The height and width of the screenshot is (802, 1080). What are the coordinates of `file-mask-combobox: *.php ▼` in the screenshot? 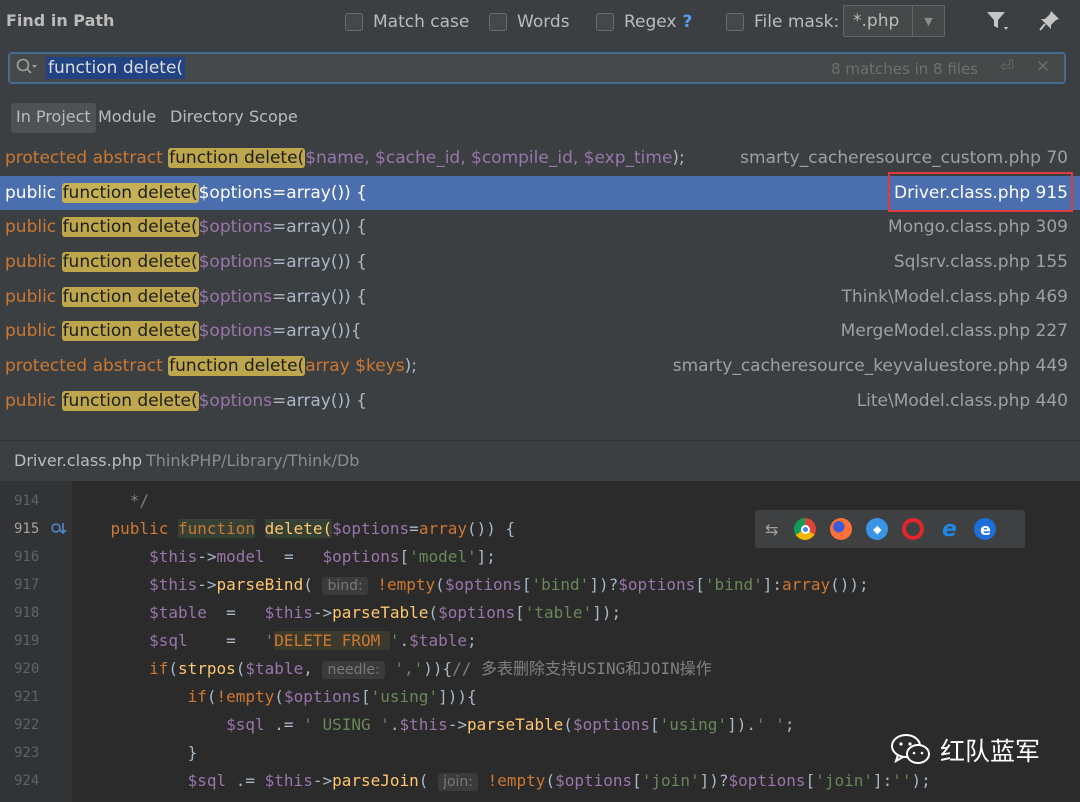 It's located at (894, 21).